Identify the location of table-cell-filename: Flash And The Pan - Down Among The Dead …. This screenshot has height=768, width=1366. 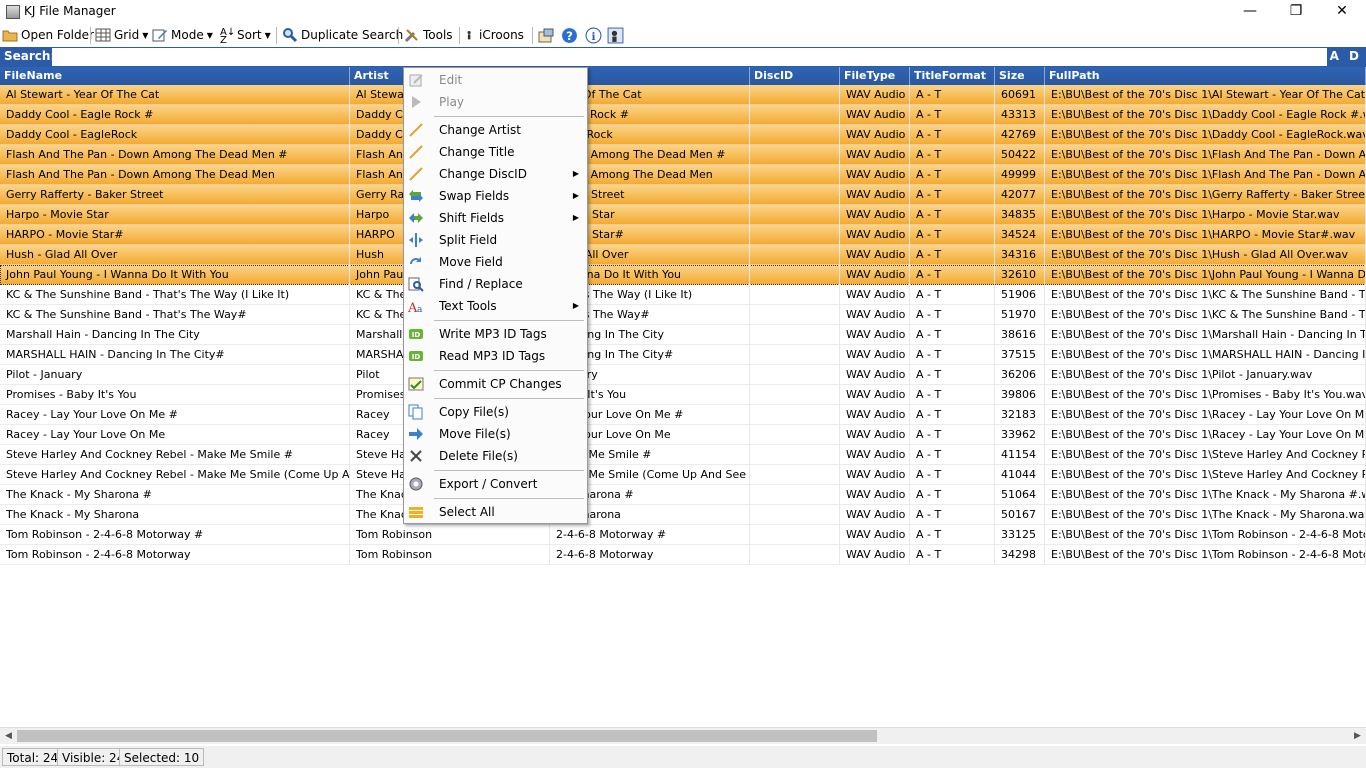
(175, 155).